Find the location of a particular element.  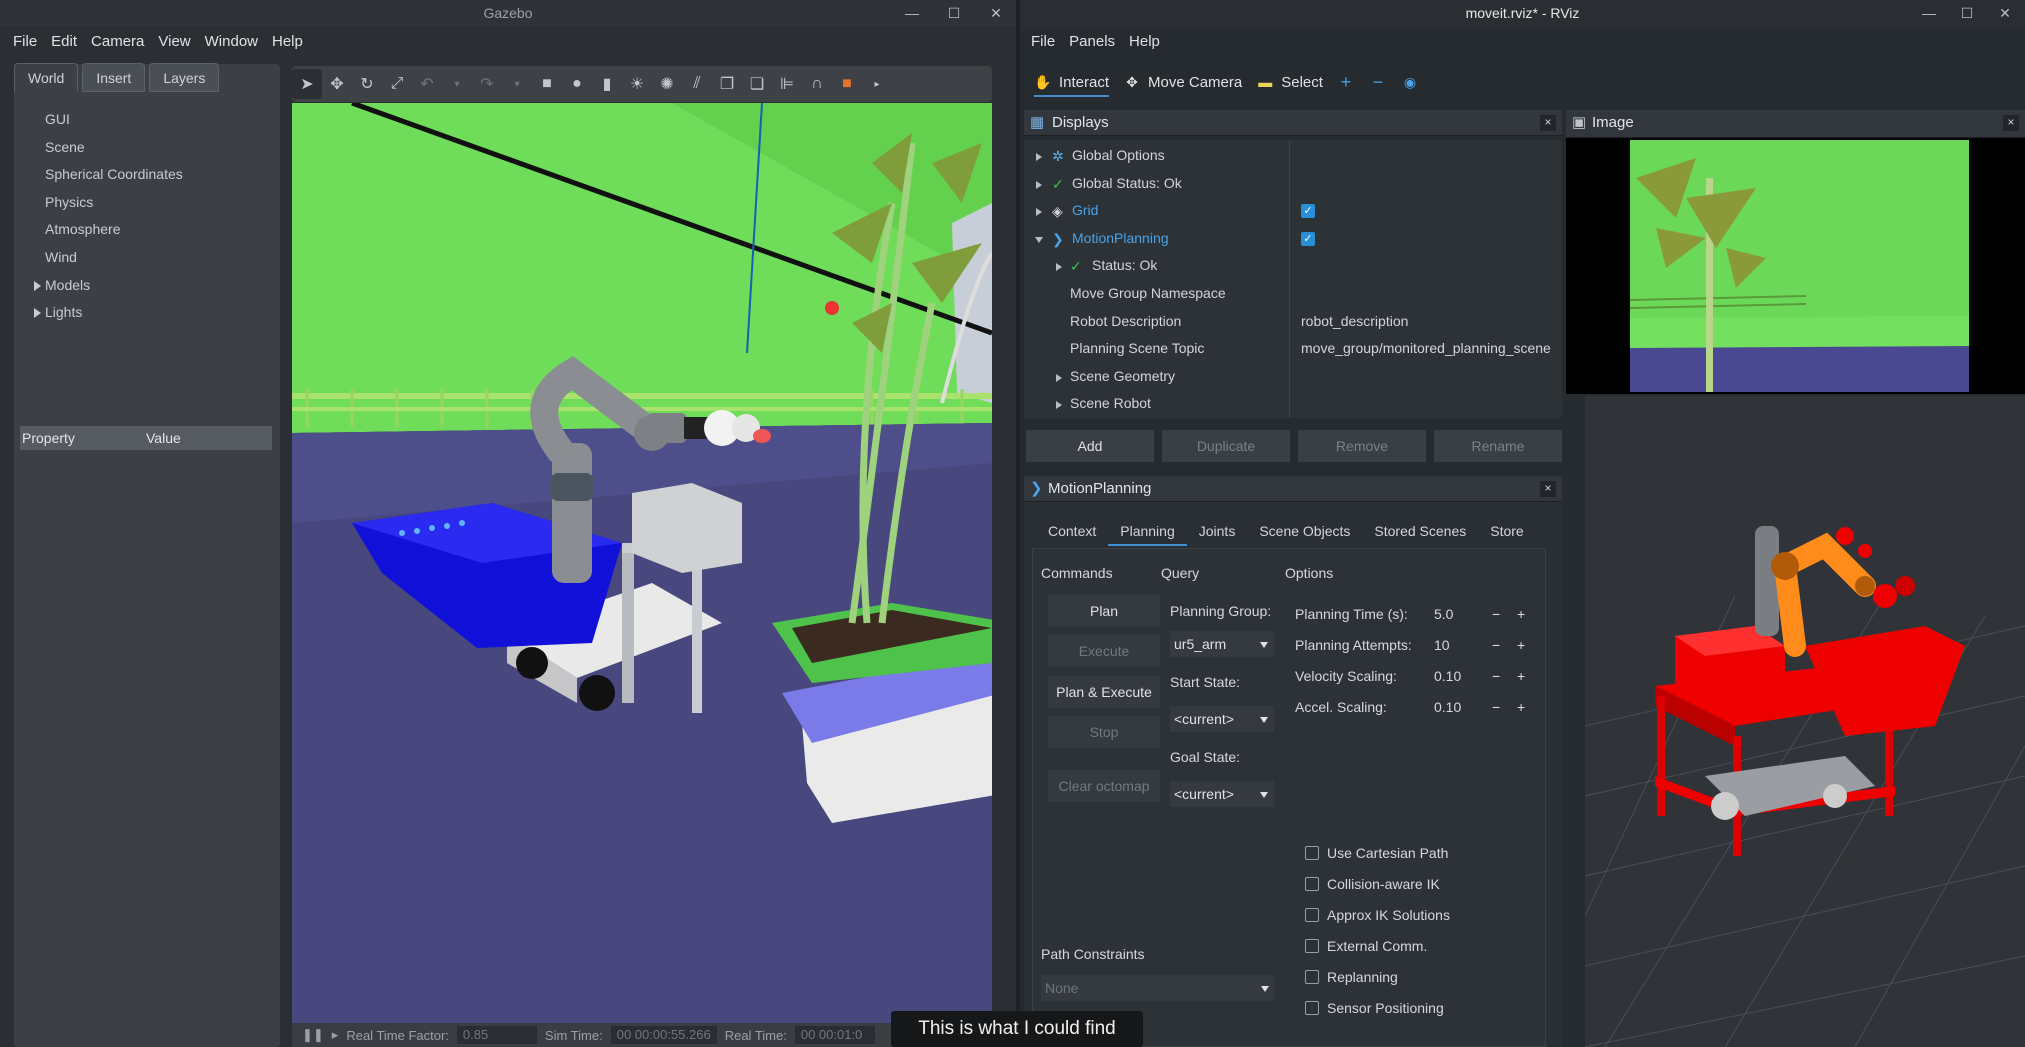

orange-box-icon: ■ is located at coordinates (847, 84).